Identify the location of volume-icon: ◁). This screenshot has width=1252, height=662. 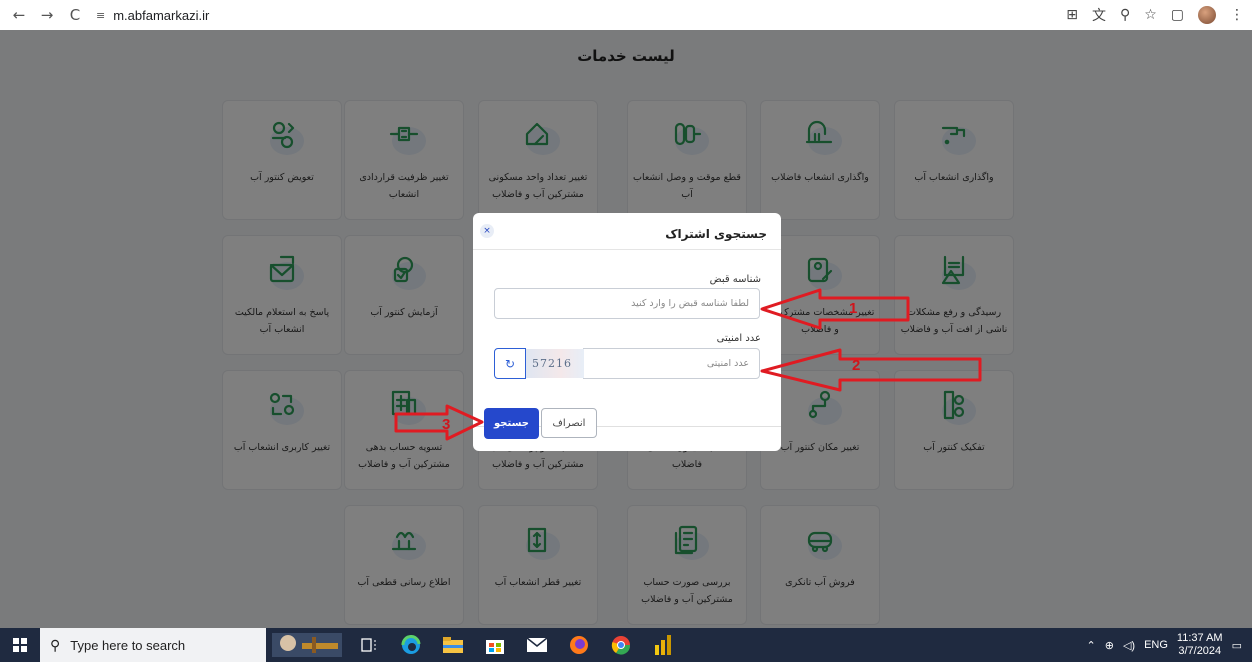
(1129, 645).